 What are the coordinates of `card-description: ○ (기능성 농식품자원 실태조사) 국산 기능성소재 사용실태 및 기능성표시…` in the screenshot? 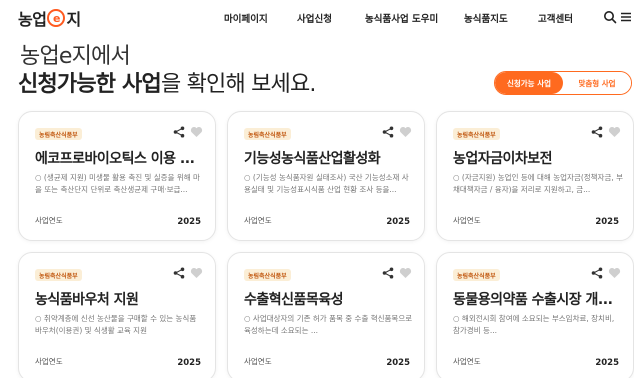 It's located at (326, 183).